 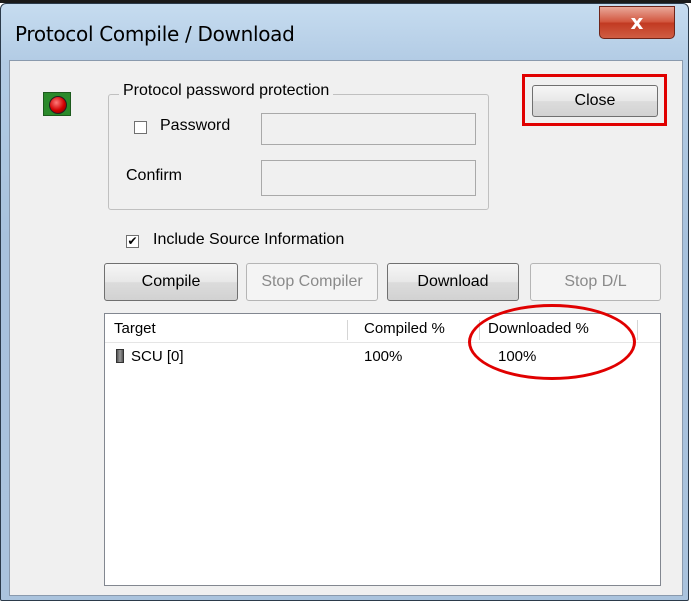 What do you see at coordinates (594, 100) in the screenshot?
I see `close-button-highlight` at bounding box center [594, 100].